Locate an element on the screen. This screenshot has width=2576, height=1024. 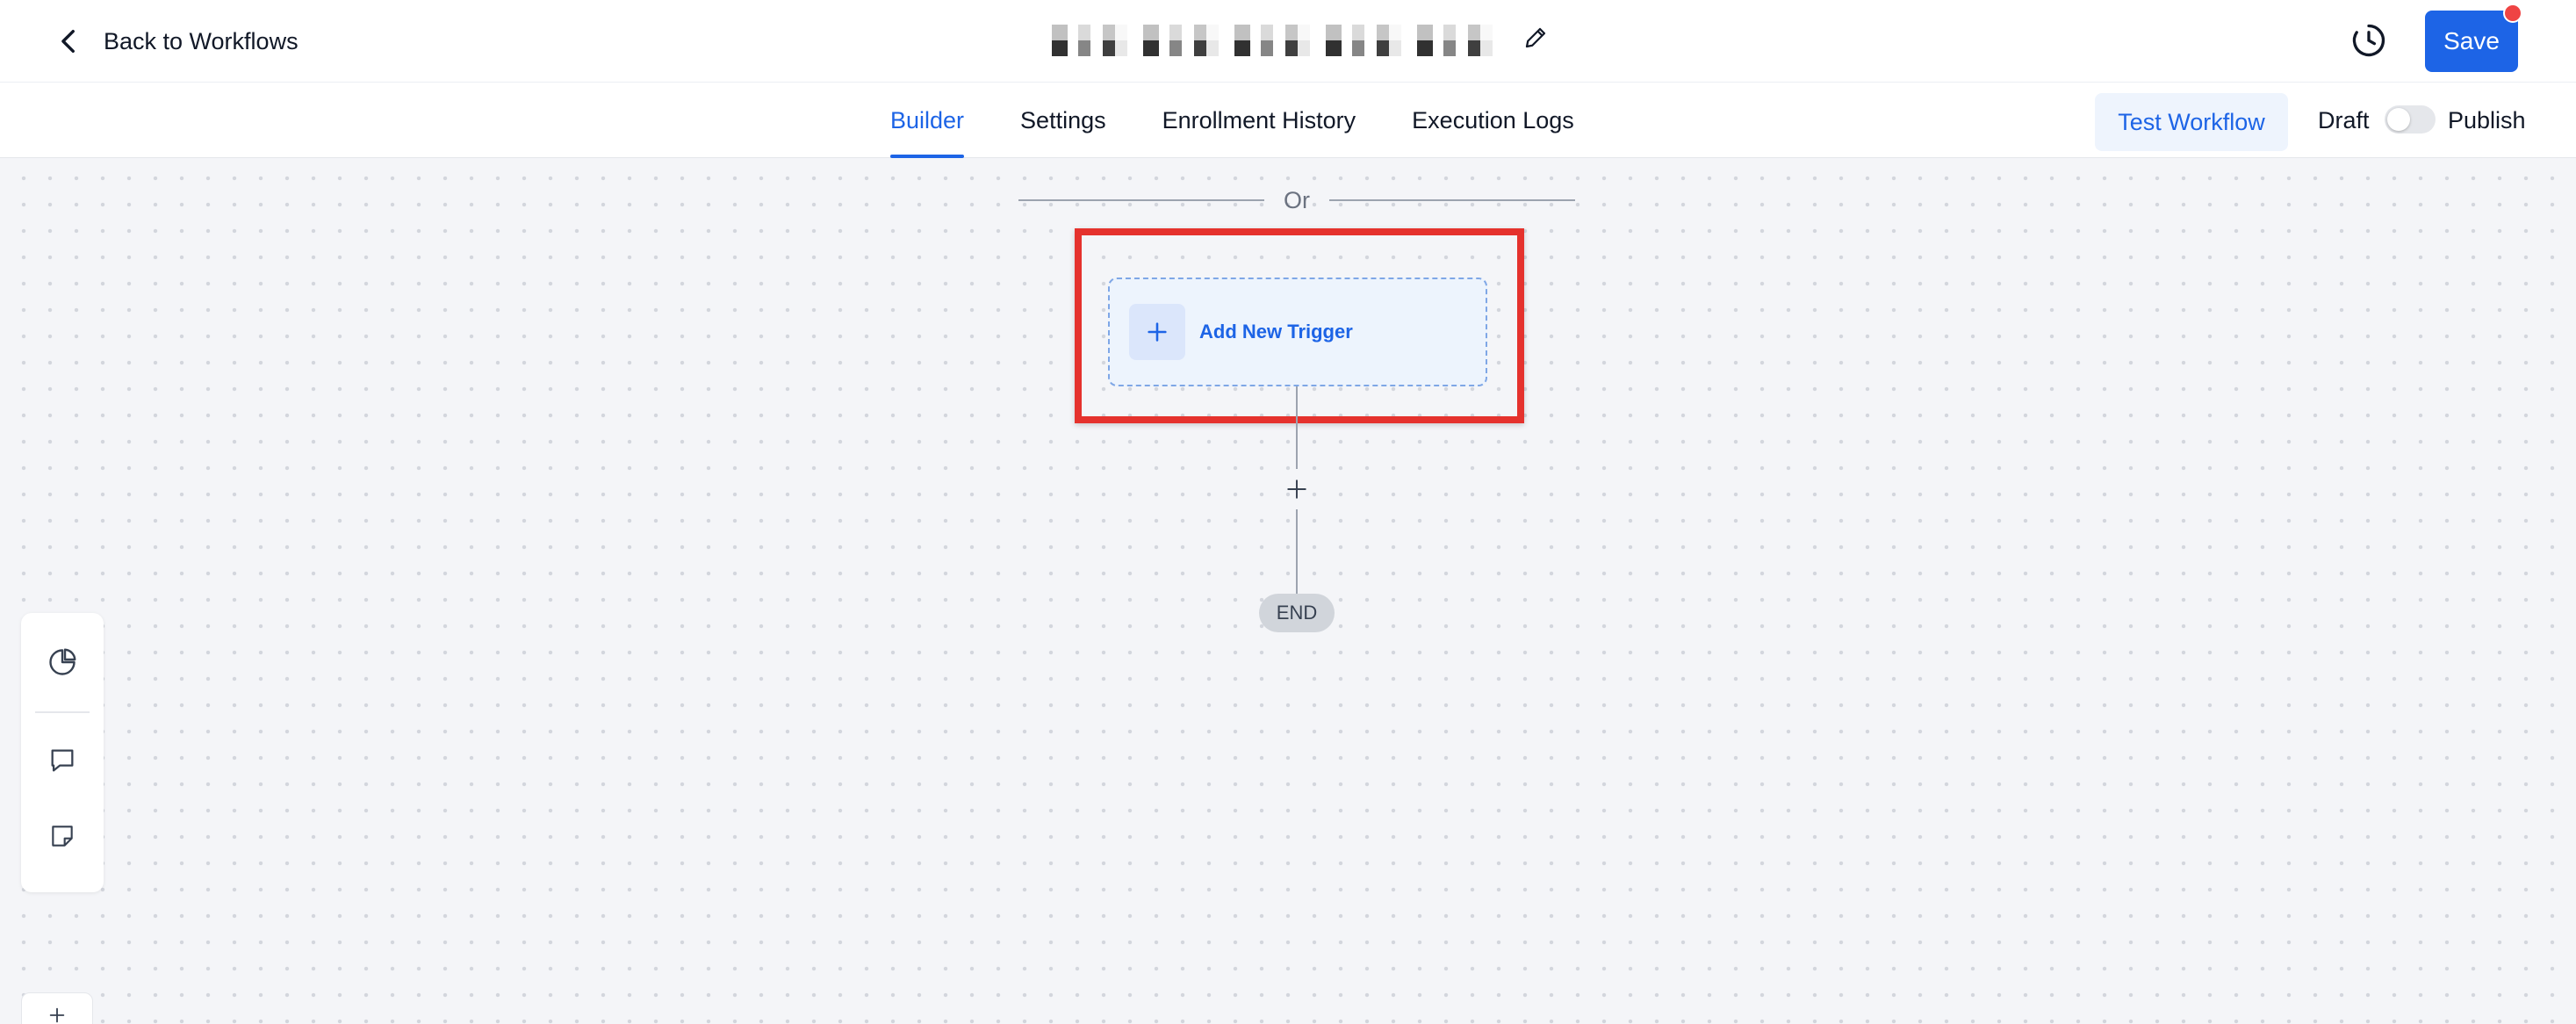
notes-button is located at coordinates (62, 836).